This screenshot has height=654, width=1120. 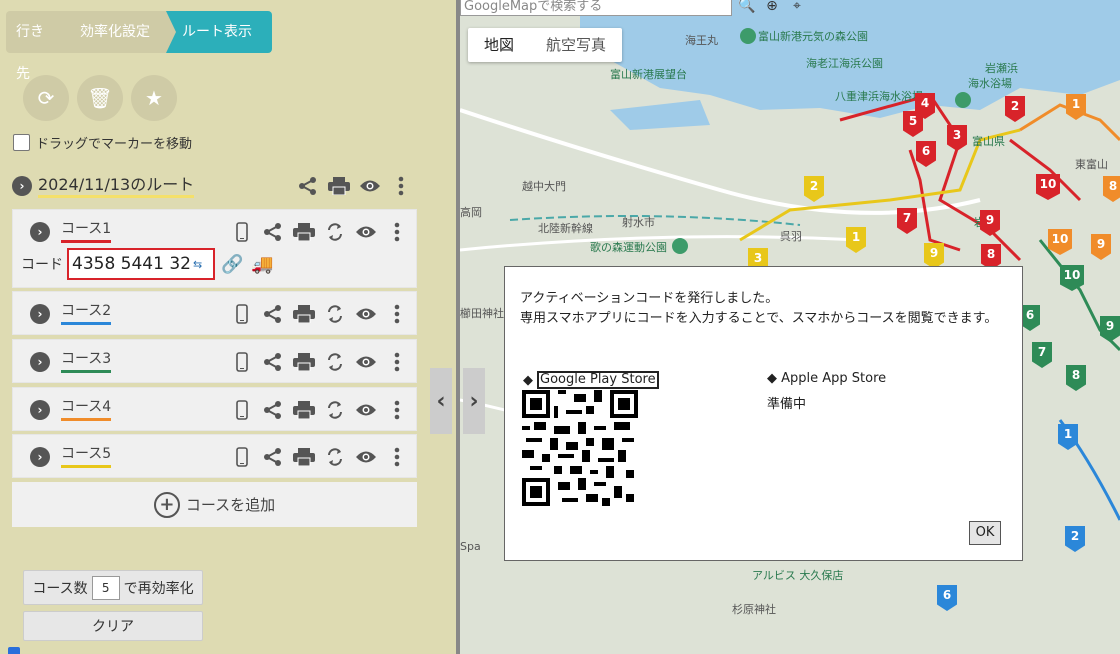 I want to click on course-name: コース4, so click(x=86, y=407).